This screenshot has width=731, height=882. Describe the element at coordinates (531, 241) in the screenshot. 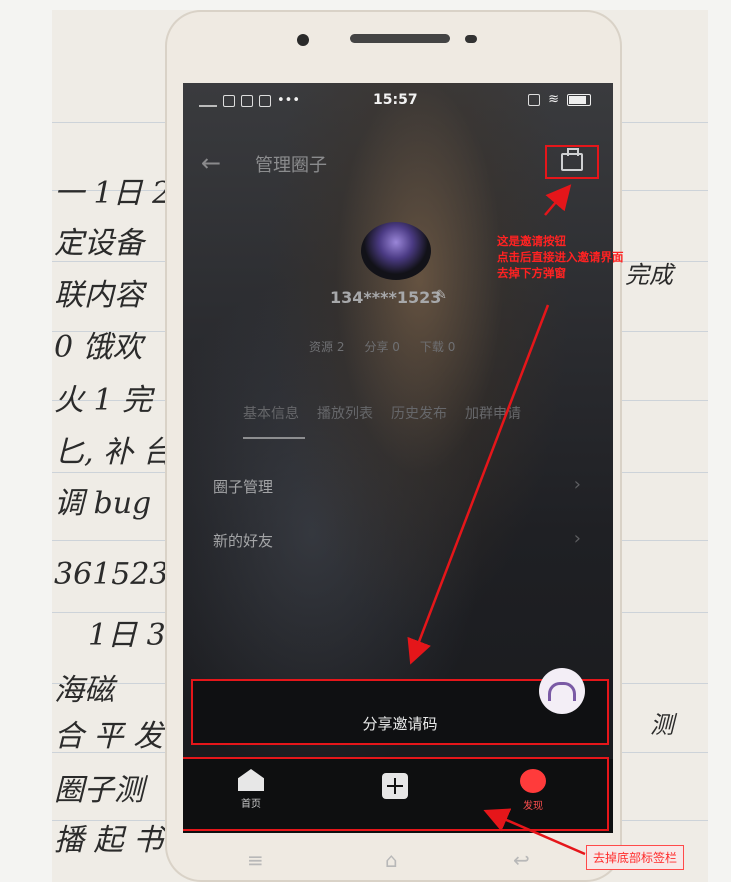

I see `annotation-line: 这是邀请按钮` at that location.